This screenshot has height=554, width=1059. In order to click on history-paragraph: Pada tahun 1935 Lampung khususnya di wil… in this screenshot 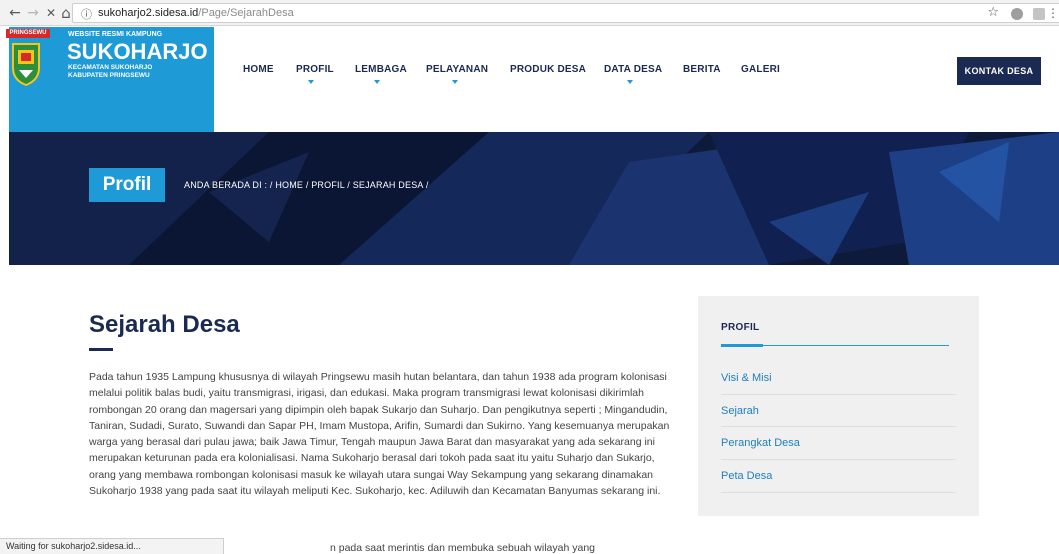, I will do `click(379, 434)`.